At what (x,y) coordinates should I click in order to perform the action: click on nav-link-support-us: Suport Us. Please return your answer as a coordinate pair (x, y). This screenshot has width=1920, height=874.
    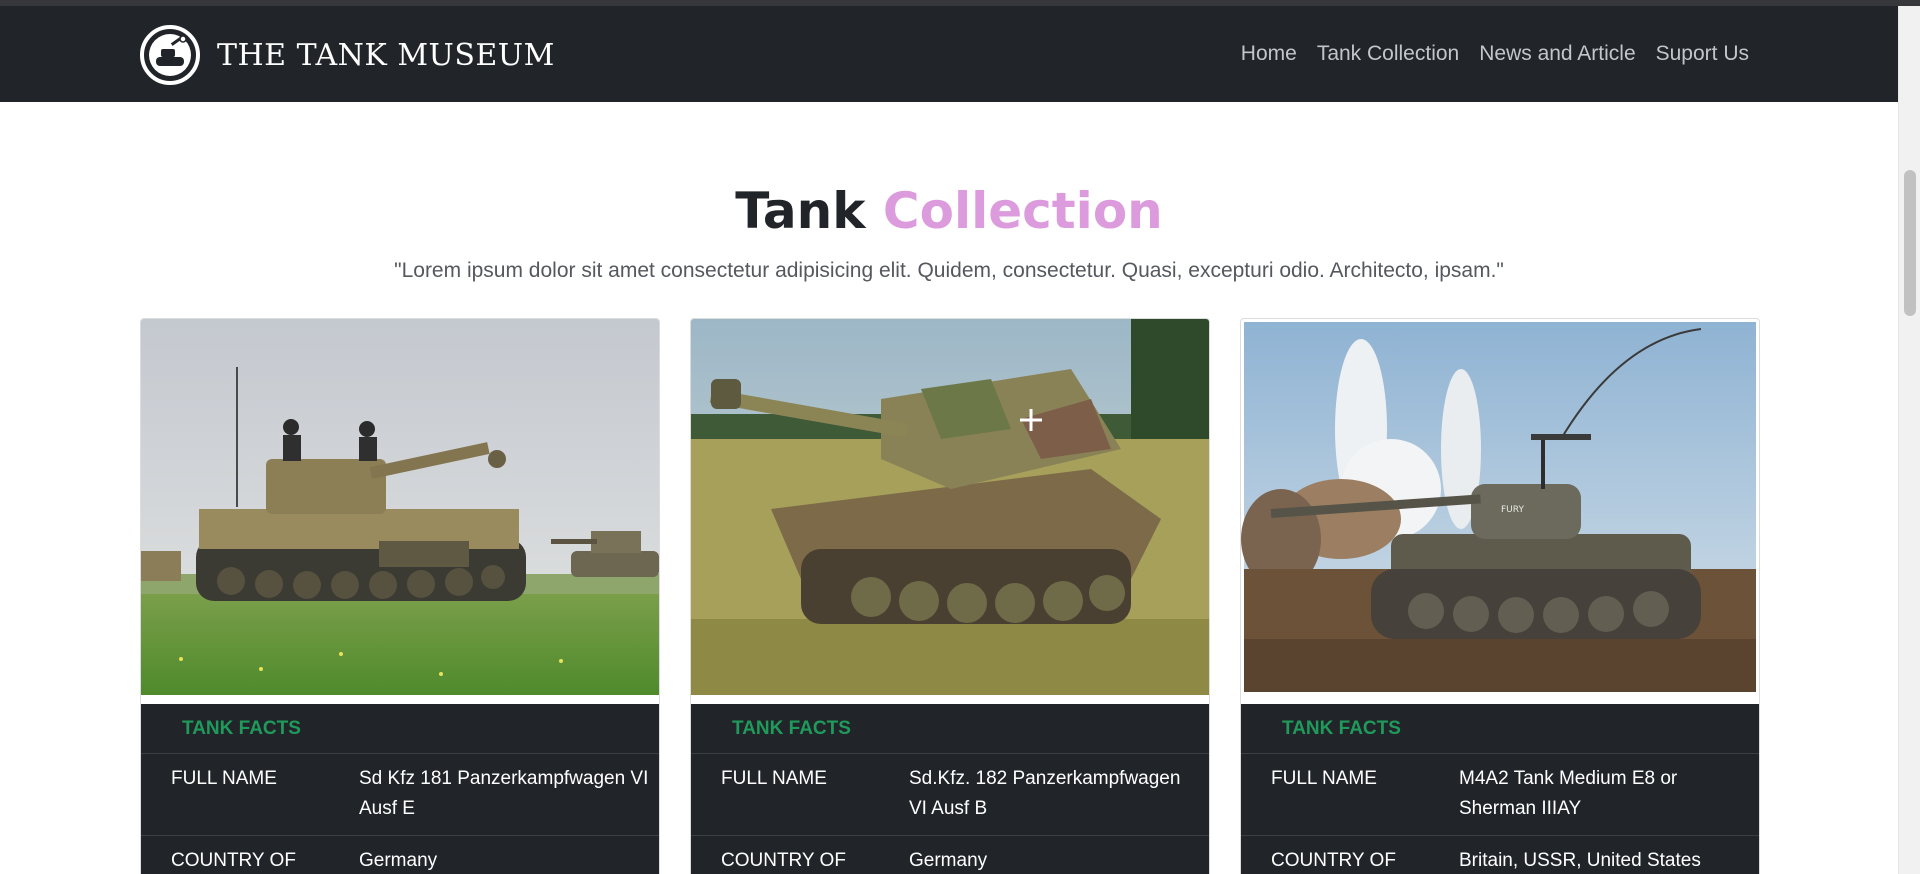
    Looking at the image, I should click on (1702, 54).